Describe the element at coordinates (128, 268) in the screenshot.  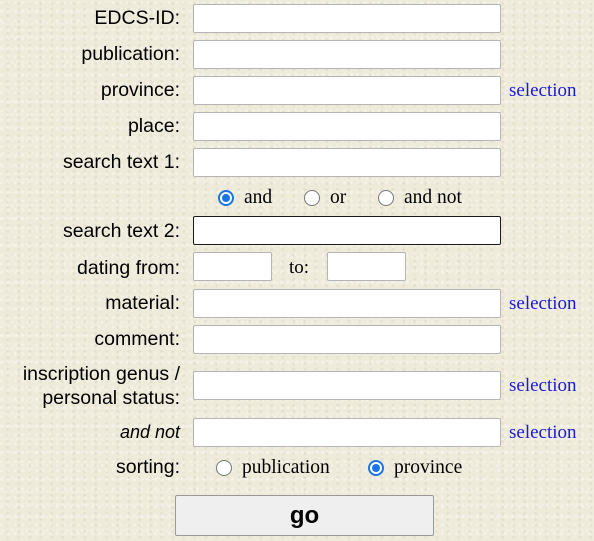
I see `dating-from-label: dating from:` at that location.